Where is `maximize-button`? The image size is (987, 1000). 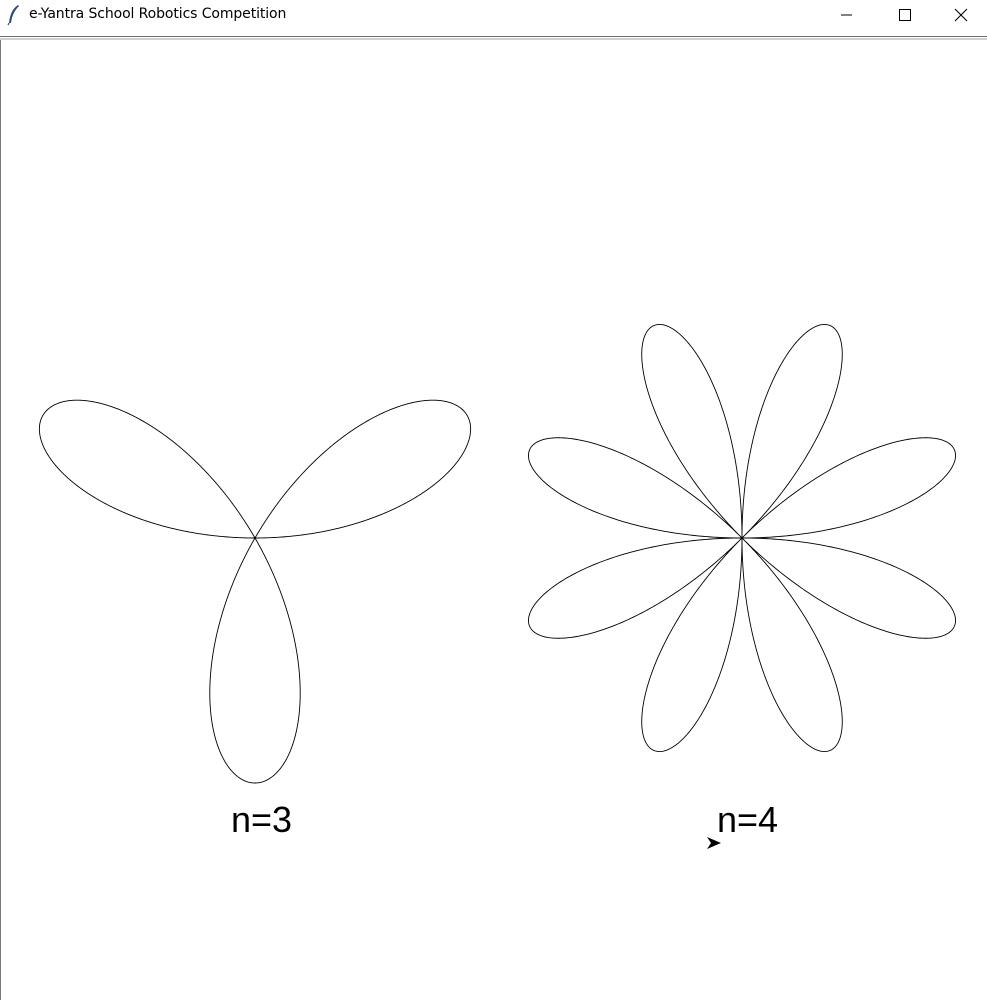 maximize-button is located at coordinates (905, 15).